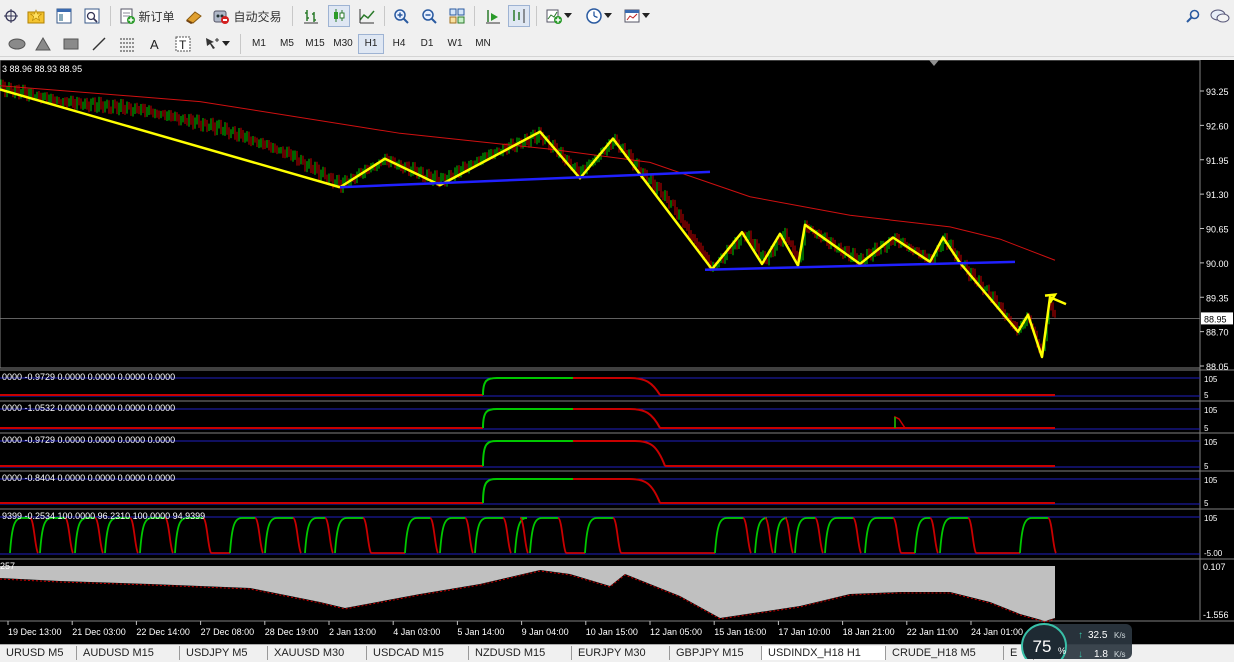 The image size is (1234, 662). I want to click on periods-dropdown-button, so click(599, 16).